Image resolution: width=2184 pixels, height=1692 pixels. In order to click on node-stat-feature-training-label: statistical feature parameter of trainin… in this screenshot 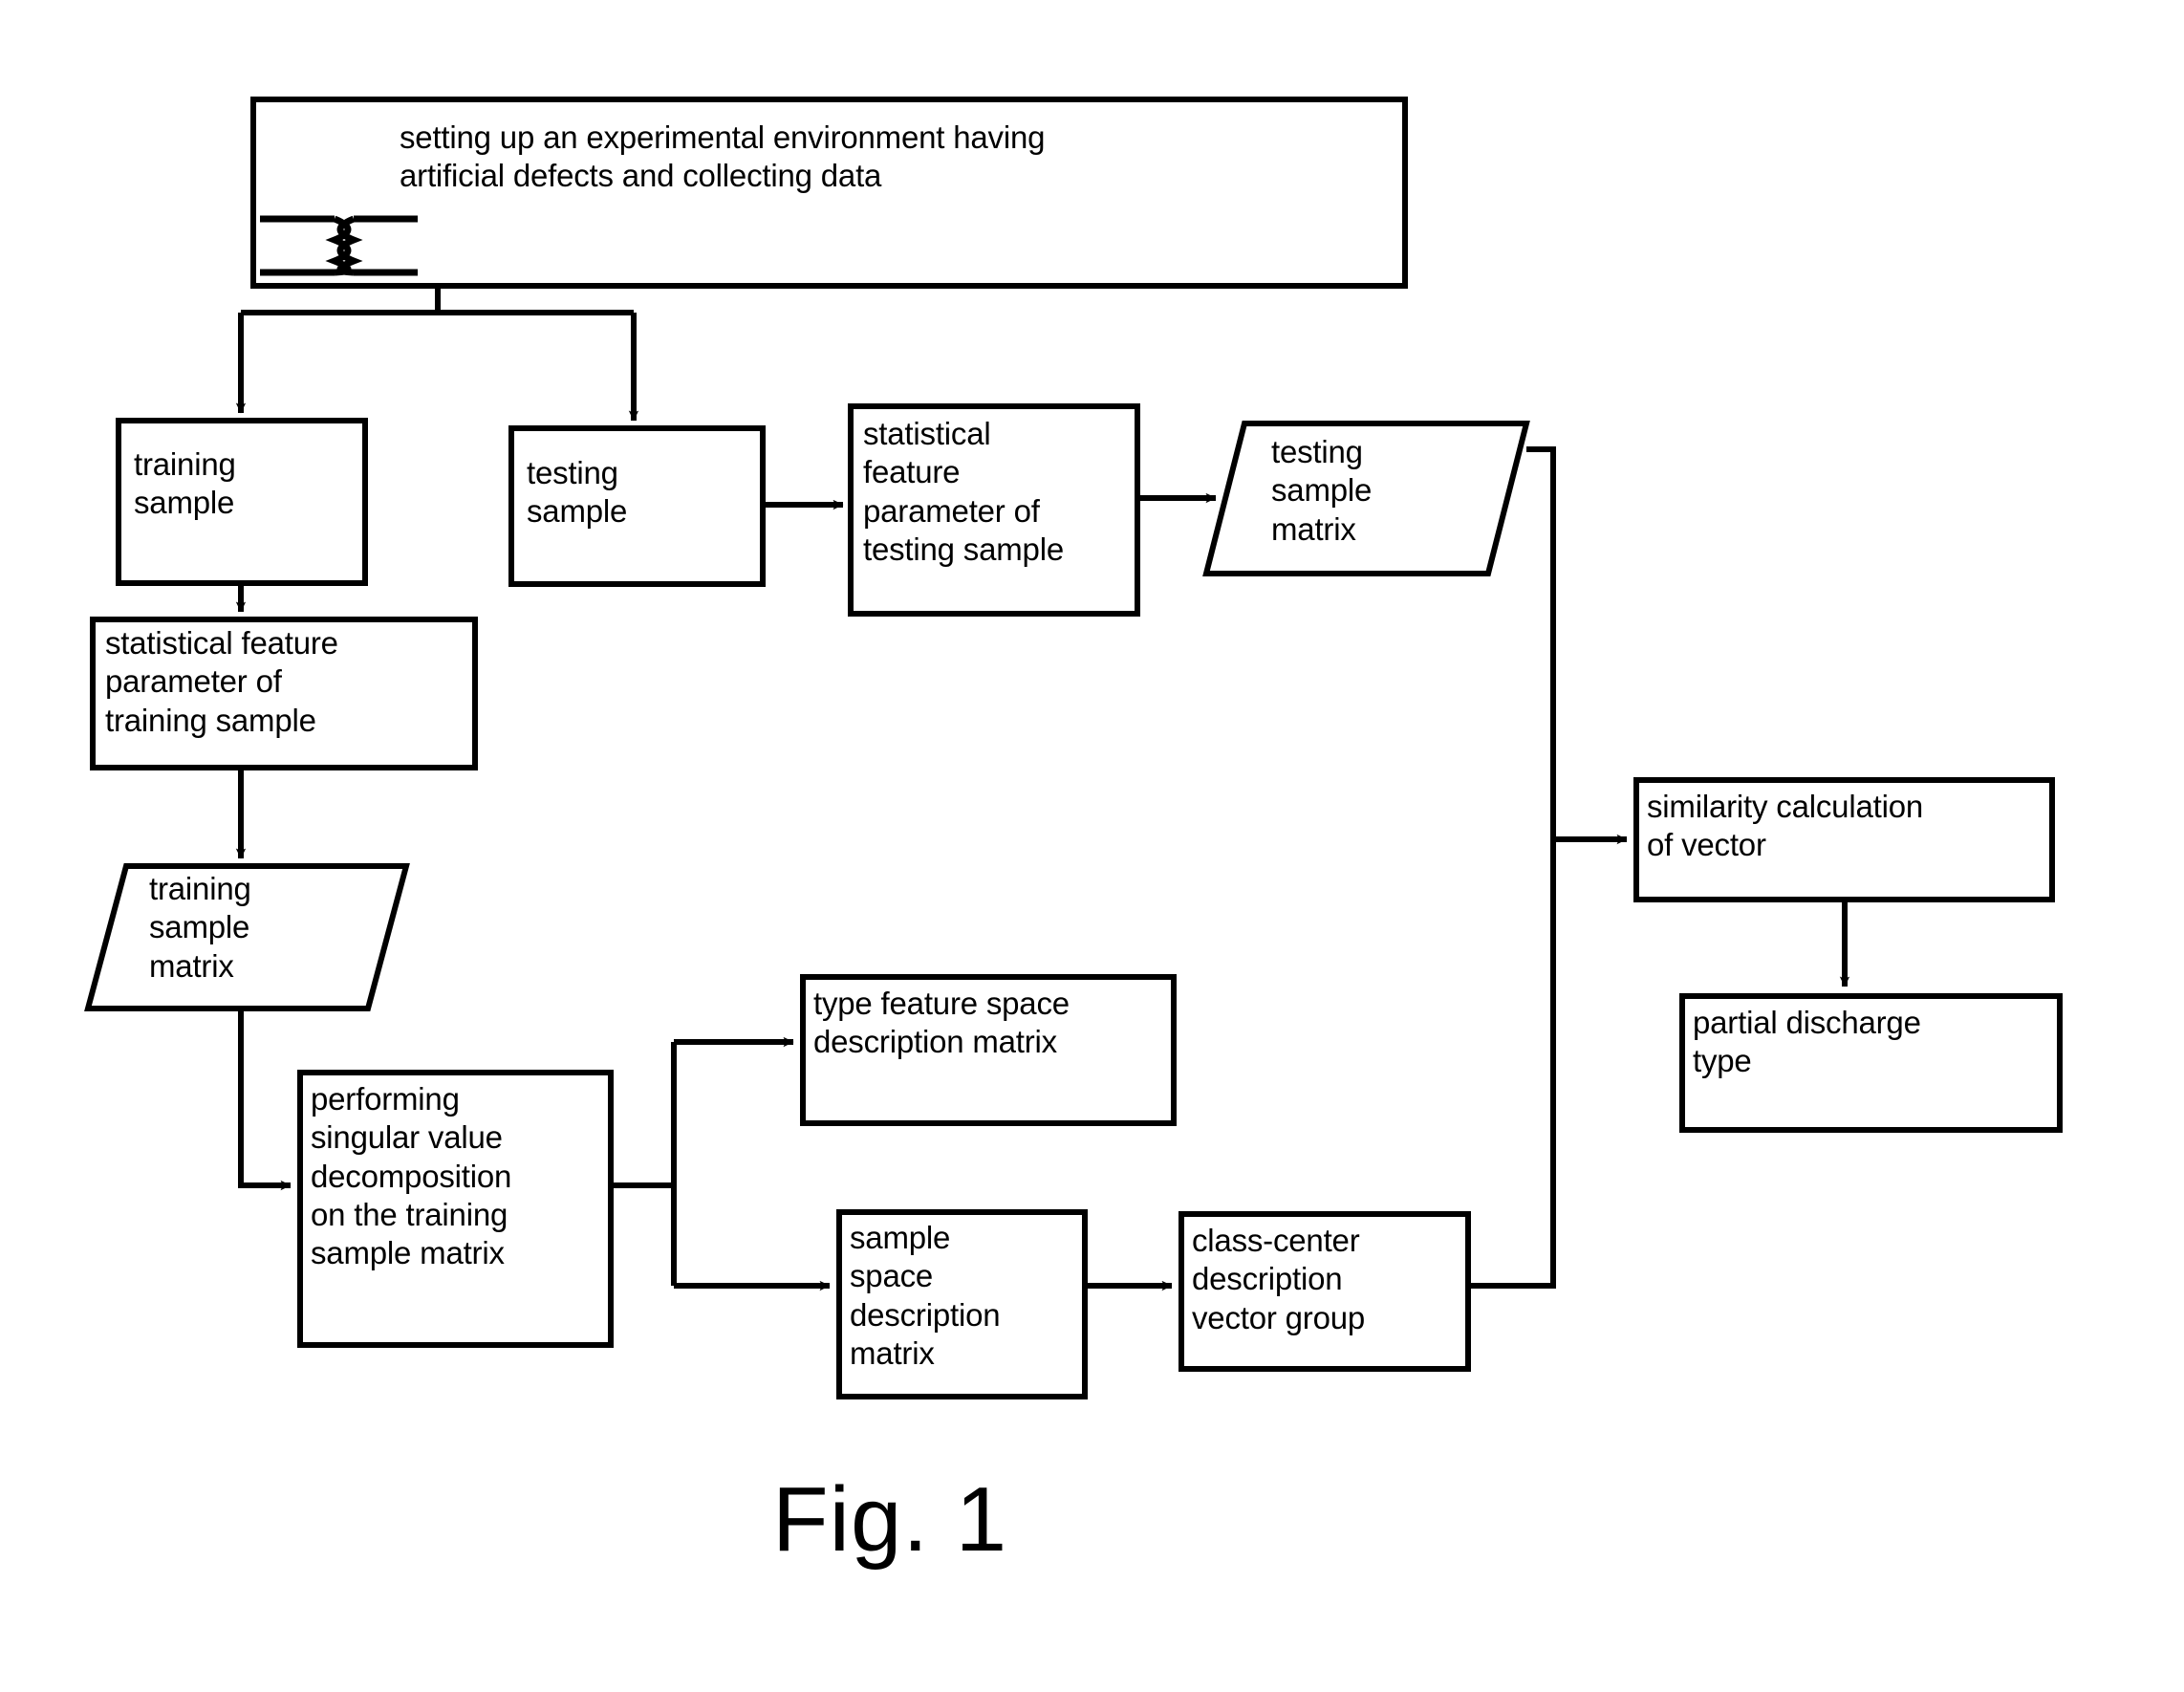, I will do `click(221, 681)`.